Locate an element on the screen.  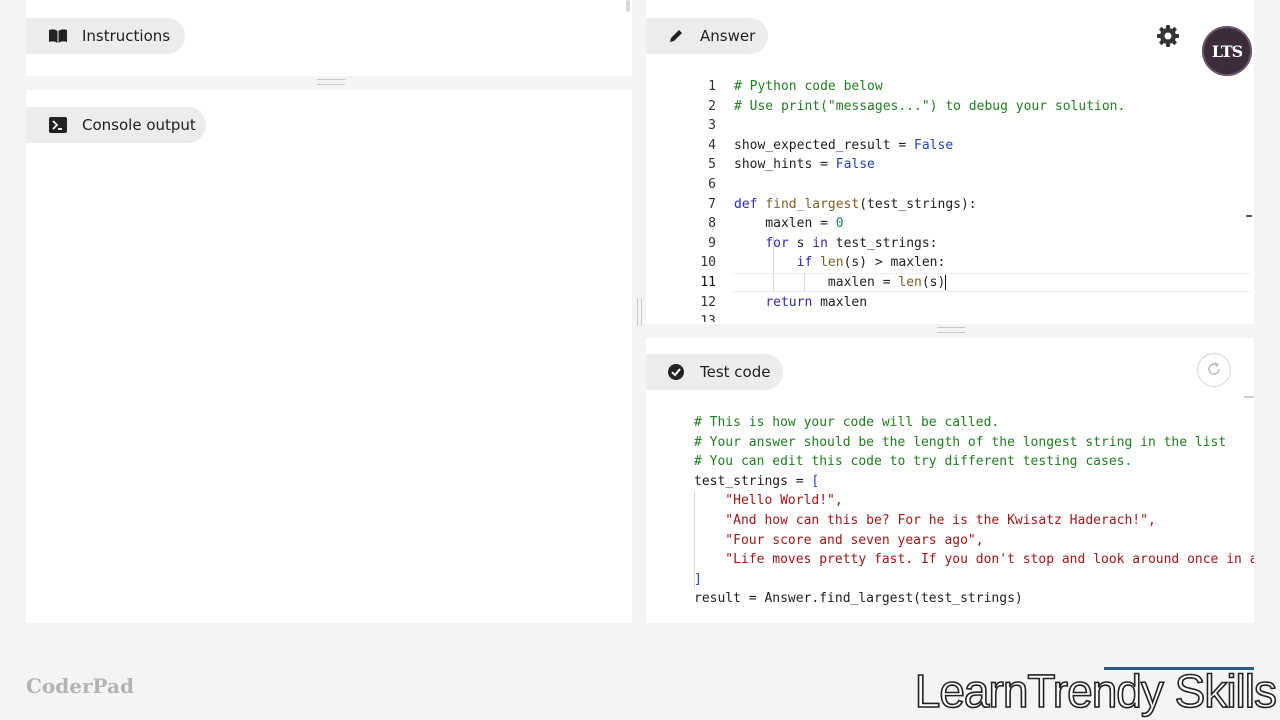
code-line: show_expected_result = False is located at coordinates (844, 145).